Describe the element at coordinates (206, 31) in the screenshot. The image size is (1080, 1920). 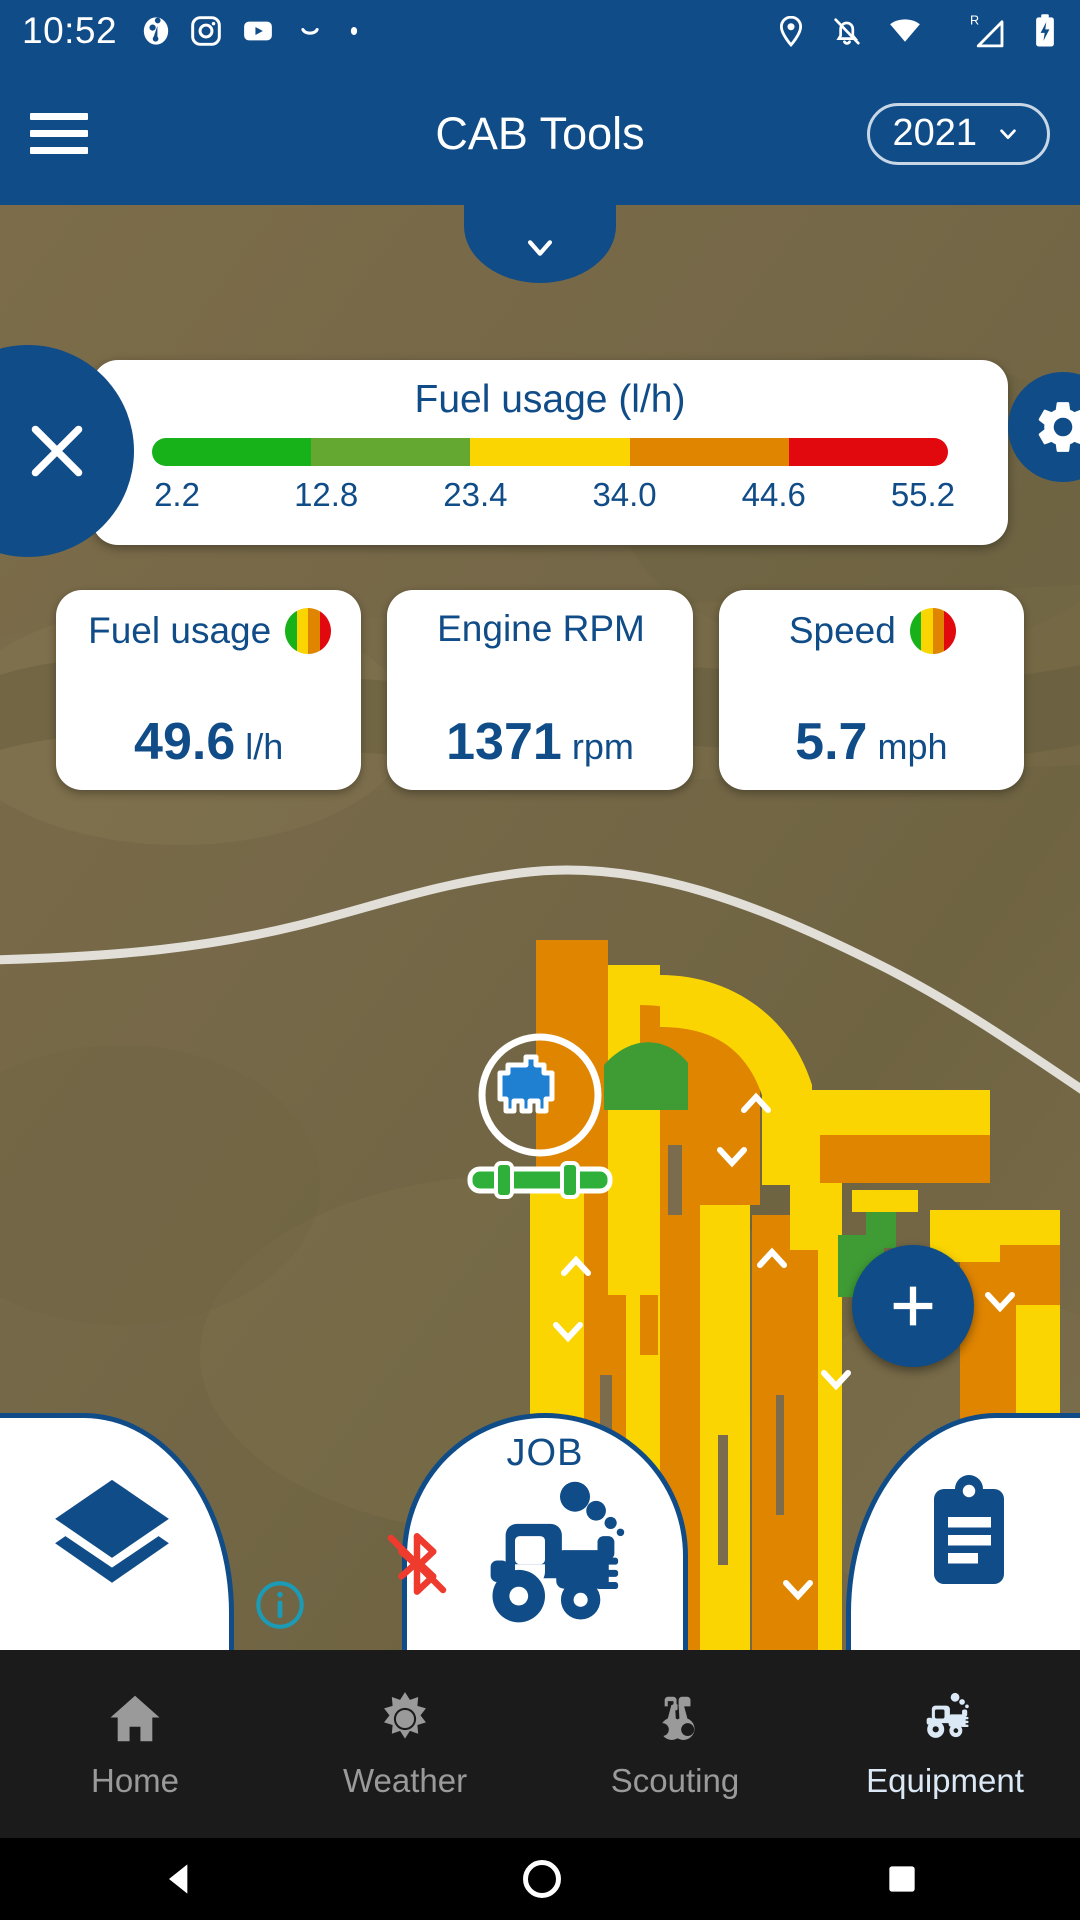
I see `instagram-icon` at that location.